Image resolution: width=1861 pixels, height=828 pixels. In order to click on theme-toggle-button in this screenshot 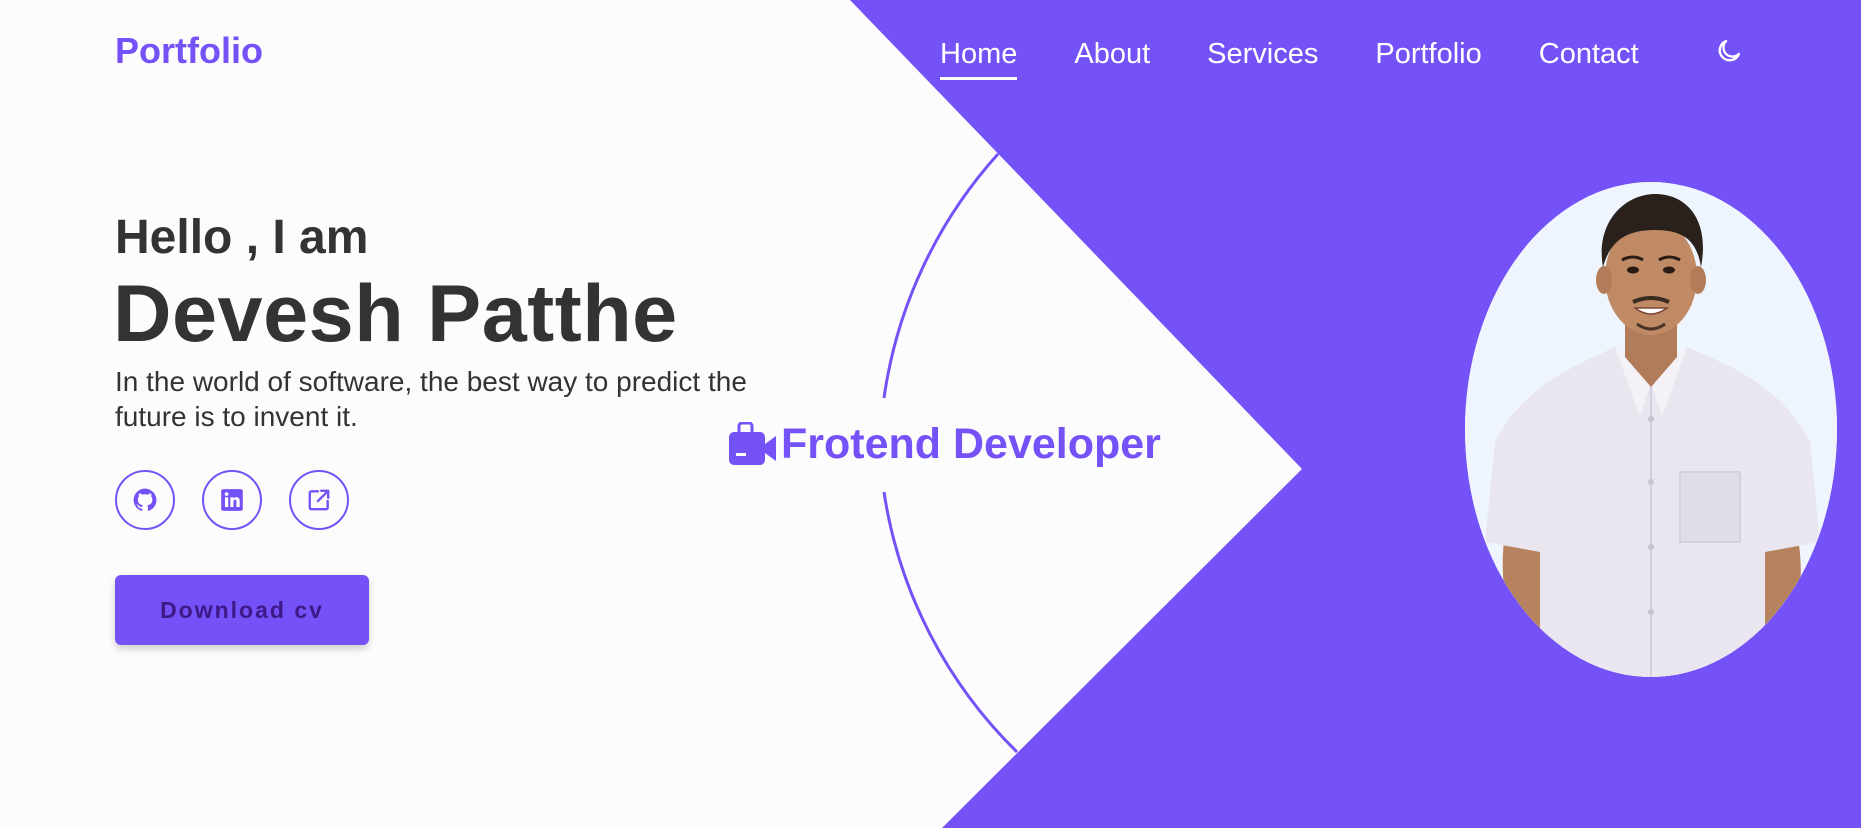, I will do `click(1729, 51)`.